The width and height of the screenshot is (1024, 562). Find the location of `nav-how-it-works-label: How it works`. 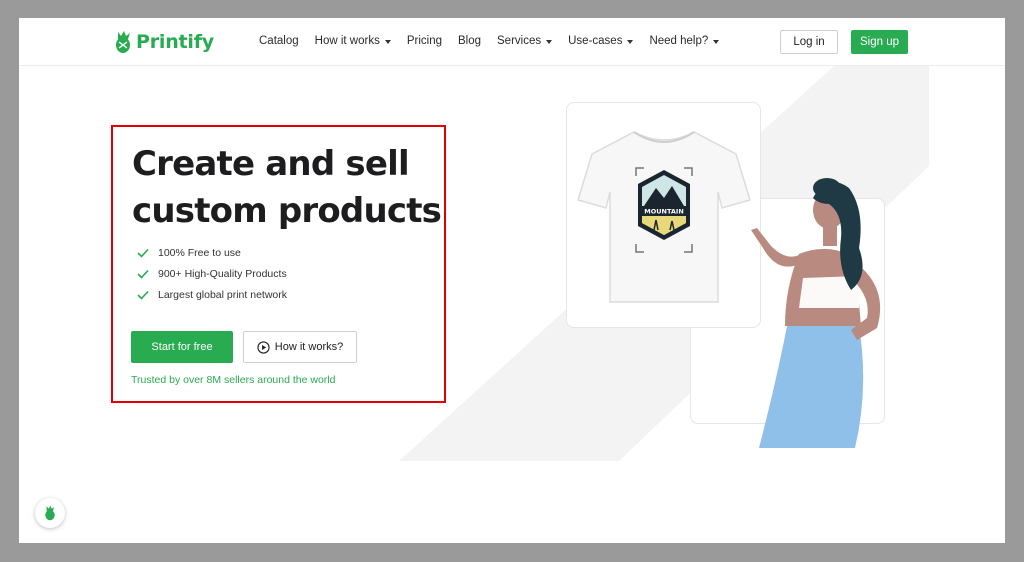

nav-how-it-works-label: How it works is located at coordinates (347, 41).